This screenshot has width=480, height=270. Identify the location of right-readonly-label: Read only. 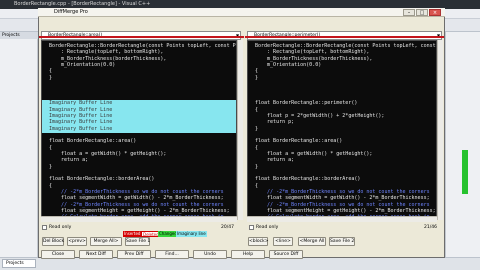
(267, 227).